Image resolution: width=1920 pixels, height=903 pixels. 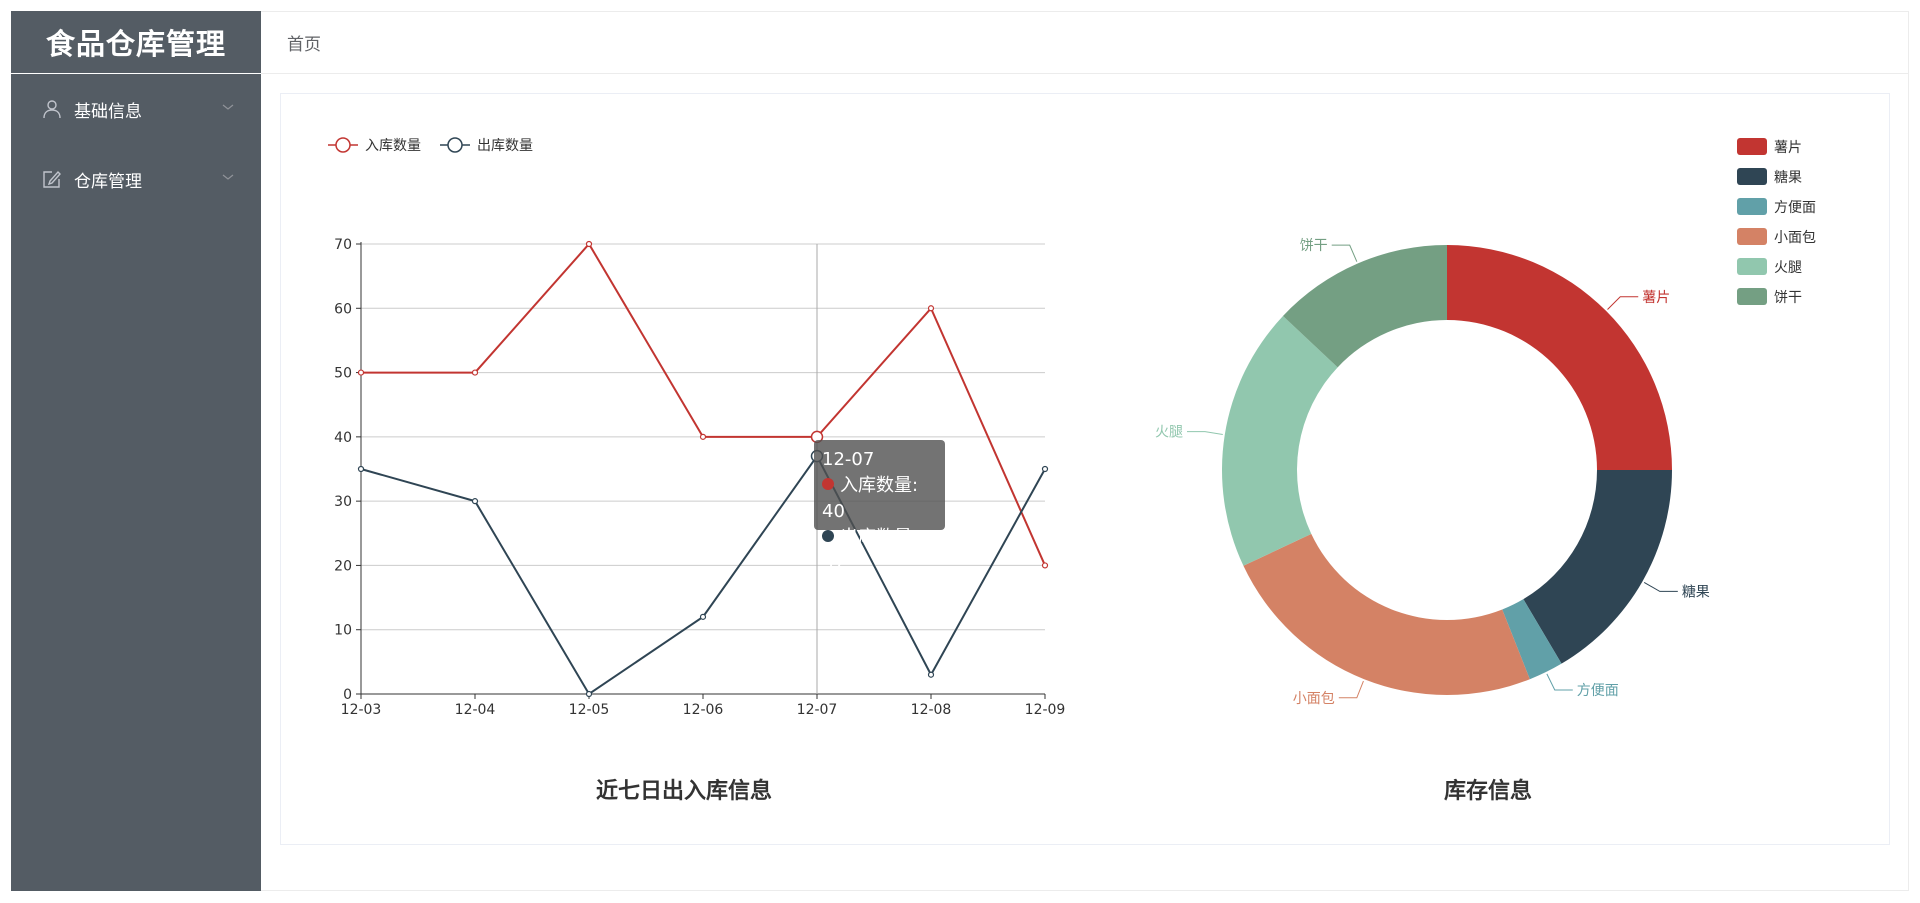 I want to click on legend-item: 出库数量, so click(x=486, y=145).